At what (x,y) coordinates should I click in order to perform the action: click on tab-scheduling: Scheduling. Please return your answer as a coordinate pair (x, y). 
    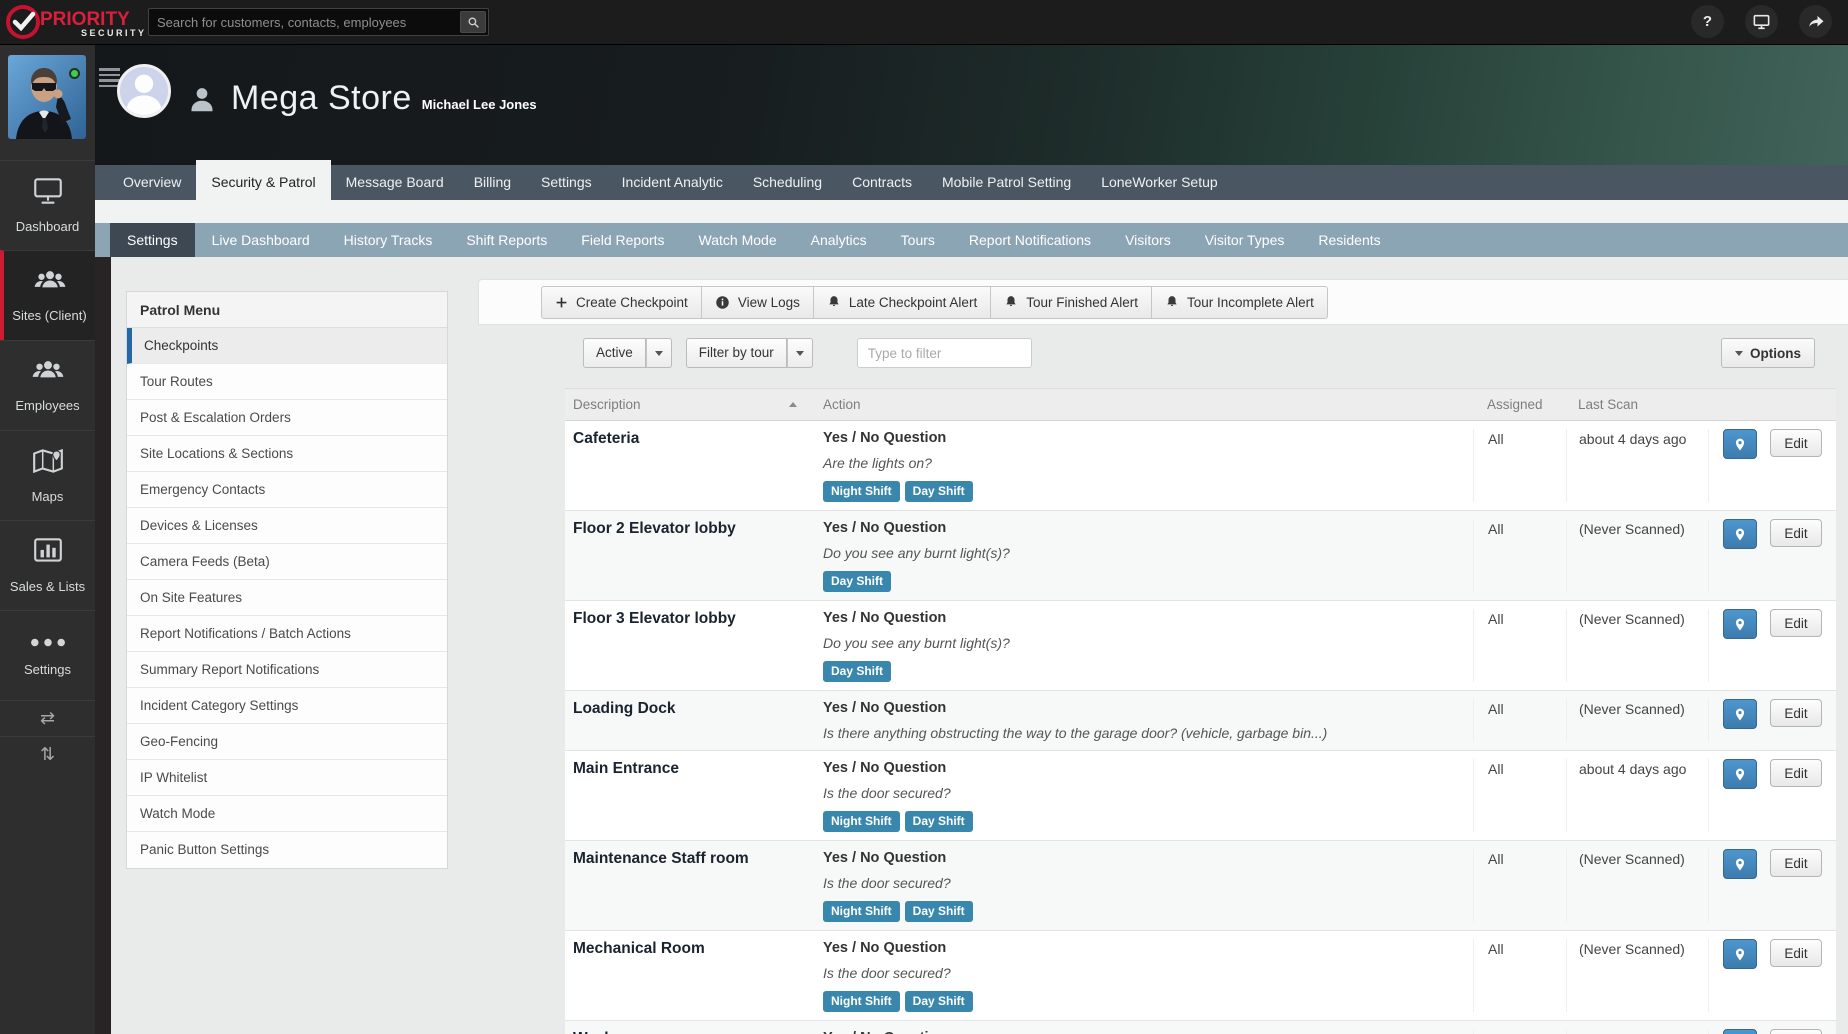
    Looking at the image, I should click on (787, 182).